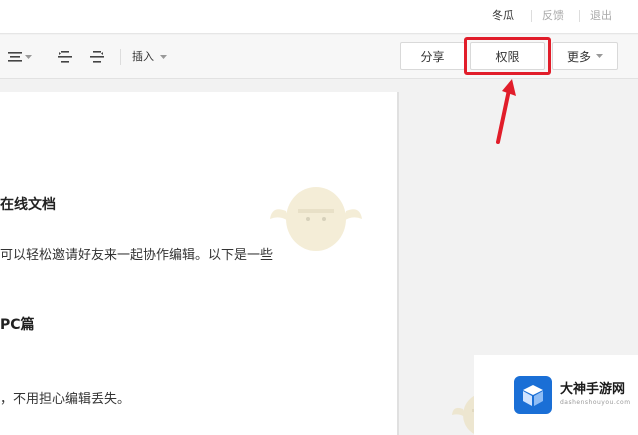 The image size is (638, 435). I want to click on permission-label: 权限, so click(507, 56).